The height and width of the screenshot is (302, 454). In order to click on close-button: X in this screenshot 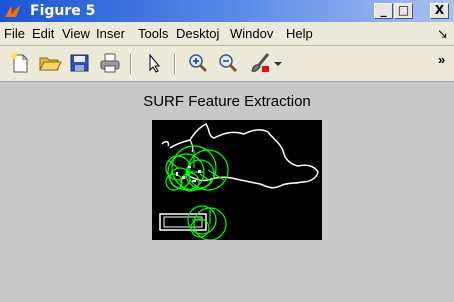, I will do `click(439, 11)`.